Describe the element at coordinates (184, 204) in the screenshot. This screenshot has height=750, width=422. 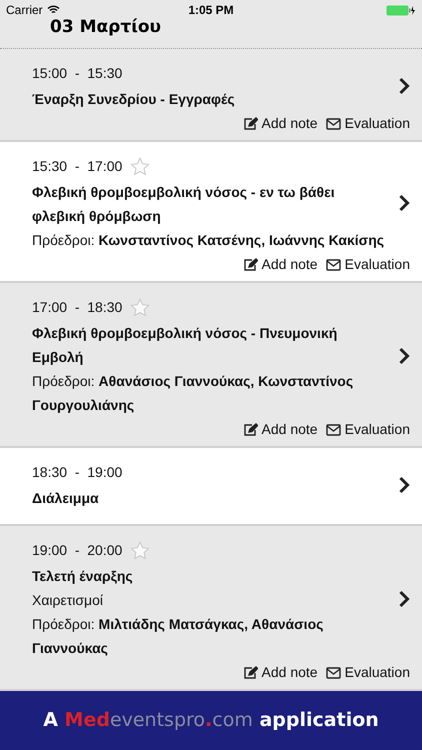
I see `session-title: Φλεβική θρομβοεμβολική νόσος - εν τω βάθει φλεβική θρόμβωση` at that location.